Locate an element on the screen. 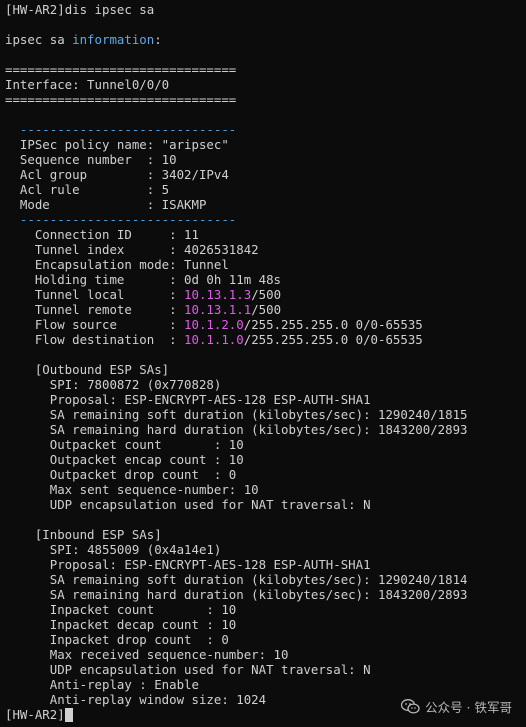 The height and width of the screenshot is (727, 526). outbound-max-seq: Max sent sequence-number: 10 is located at coordinates (265, 489).